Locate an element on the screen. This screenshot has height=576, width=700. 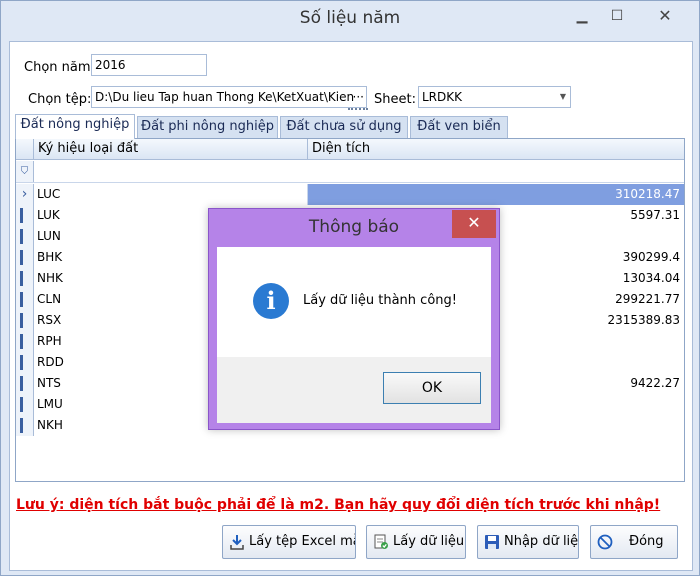
year-label: Chọn năm: is located at coordinates (59, 67).